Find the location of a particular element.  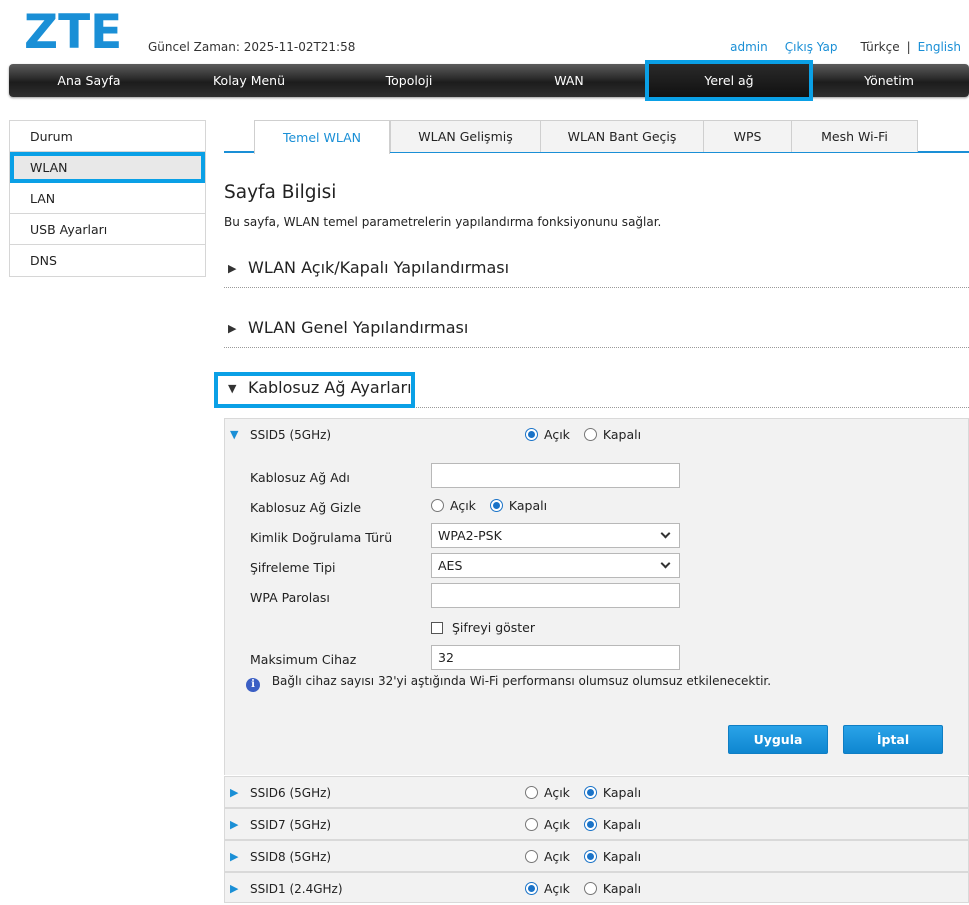

sidebar-item-lan: LAN is located at coordinates (107, 198).